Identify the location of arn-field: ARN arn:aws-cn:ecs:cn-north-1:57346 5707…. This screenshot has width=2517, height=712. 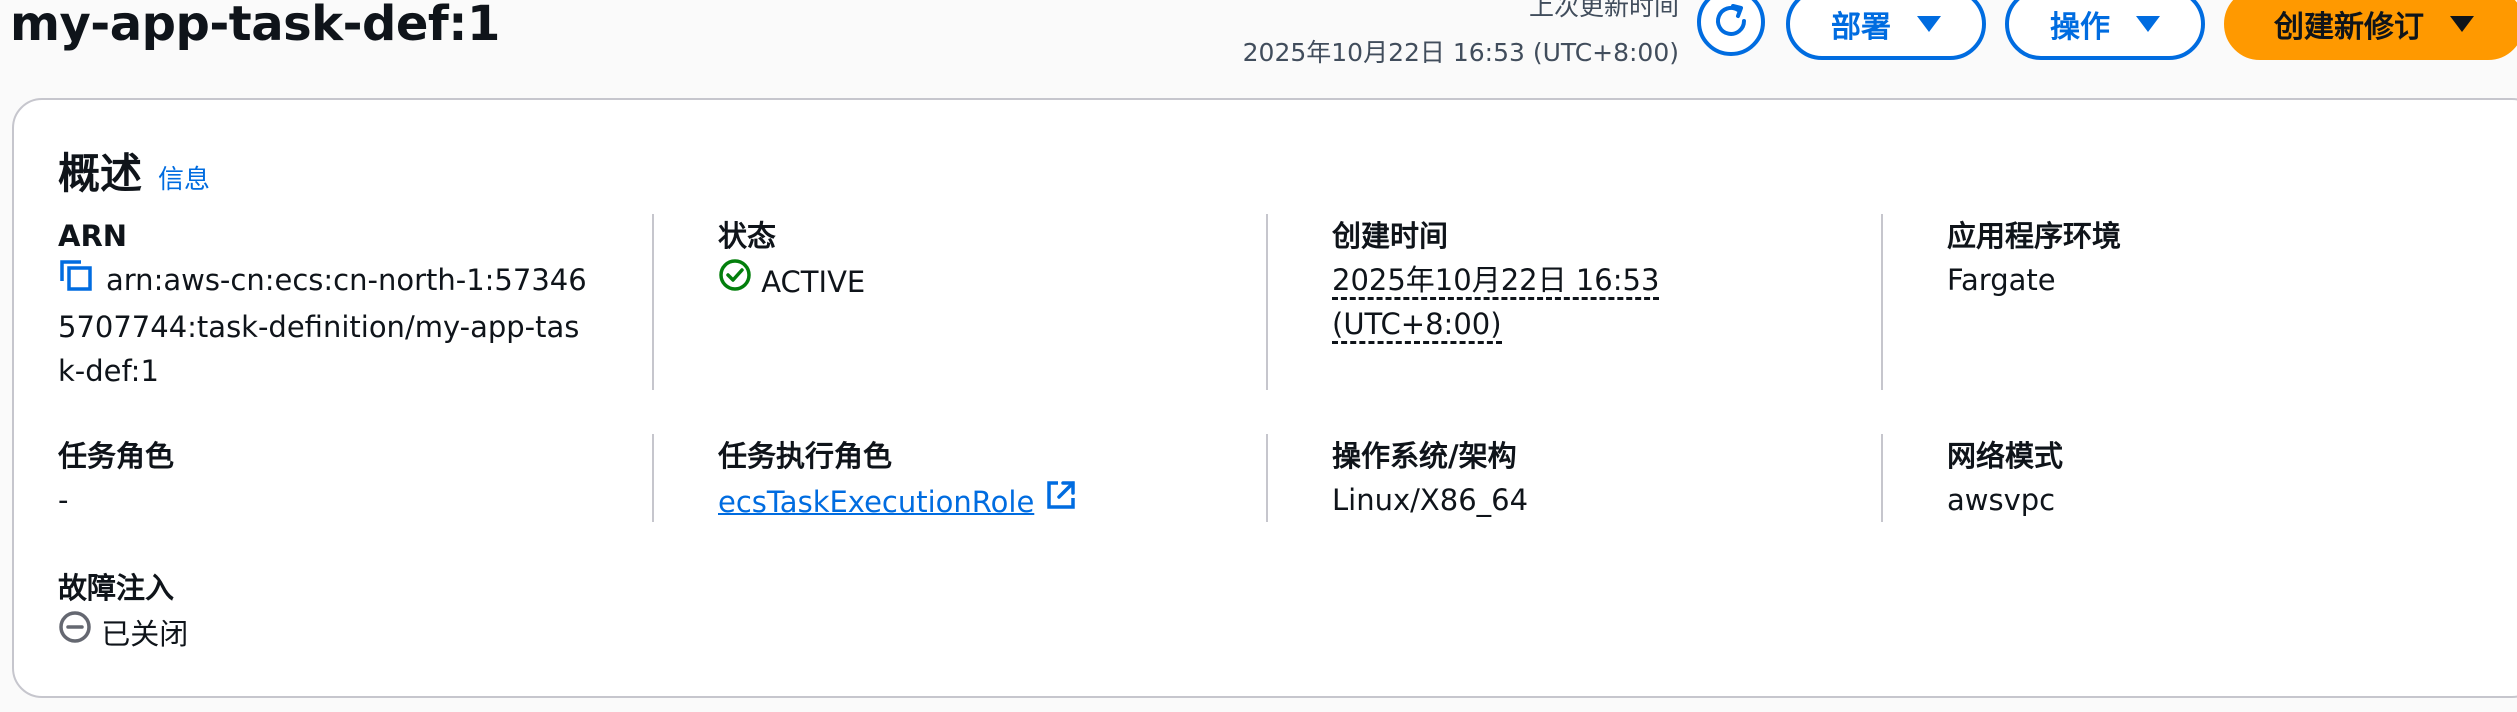
(338, 303).